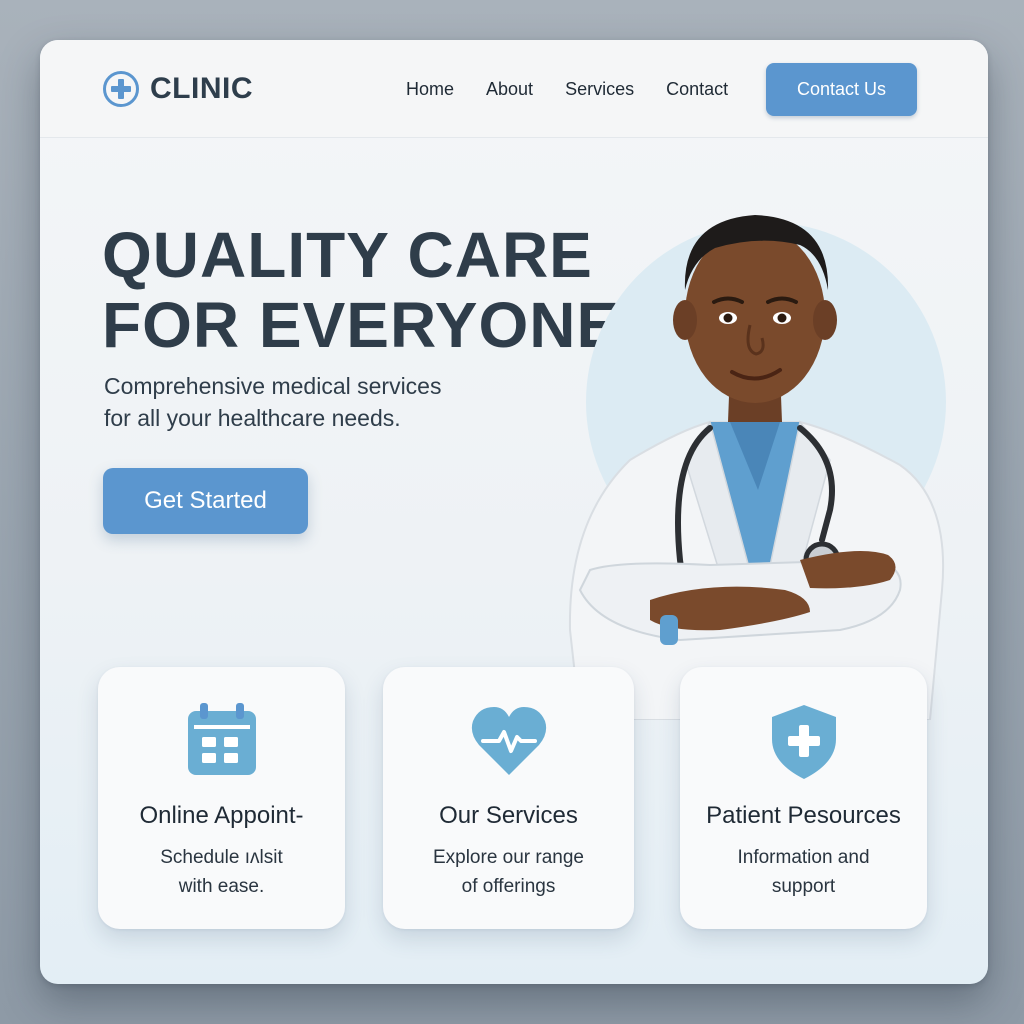  I want to click on hero-subtitle-line-1: Comprehensive medical services, so click(273, 386).